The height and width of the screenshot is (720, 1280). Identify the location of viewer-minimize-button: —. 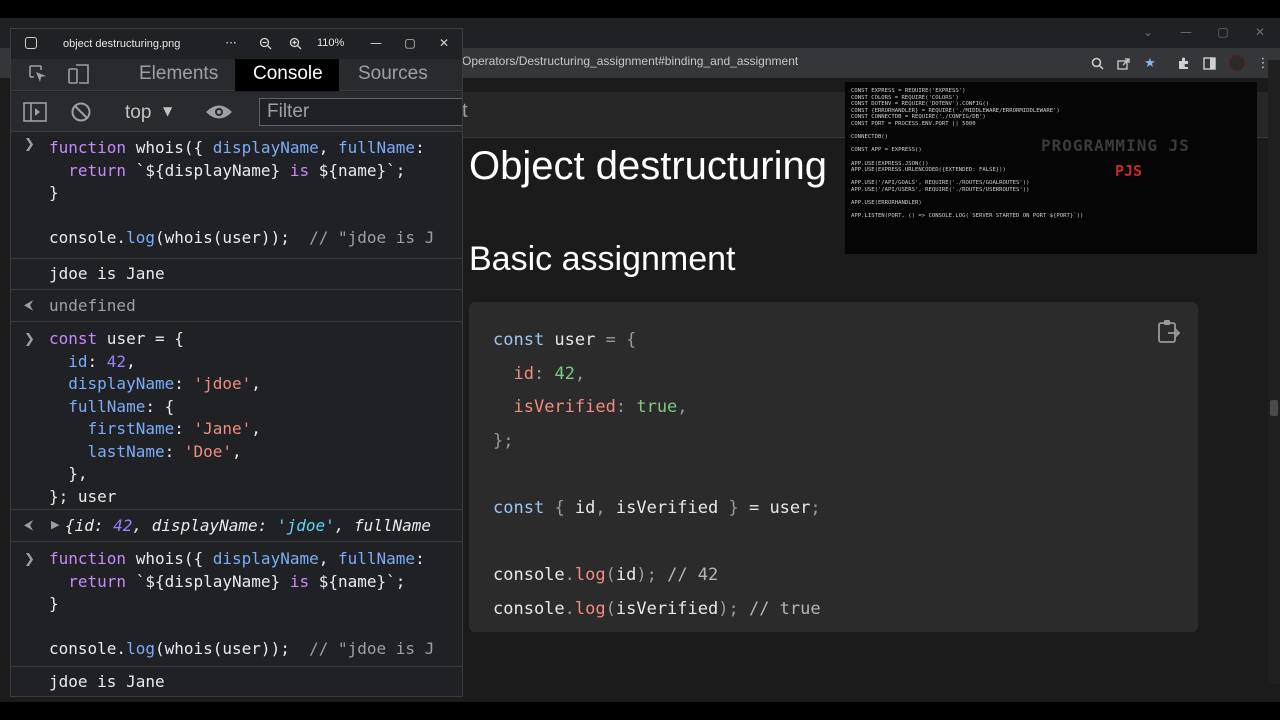
(376, 43).